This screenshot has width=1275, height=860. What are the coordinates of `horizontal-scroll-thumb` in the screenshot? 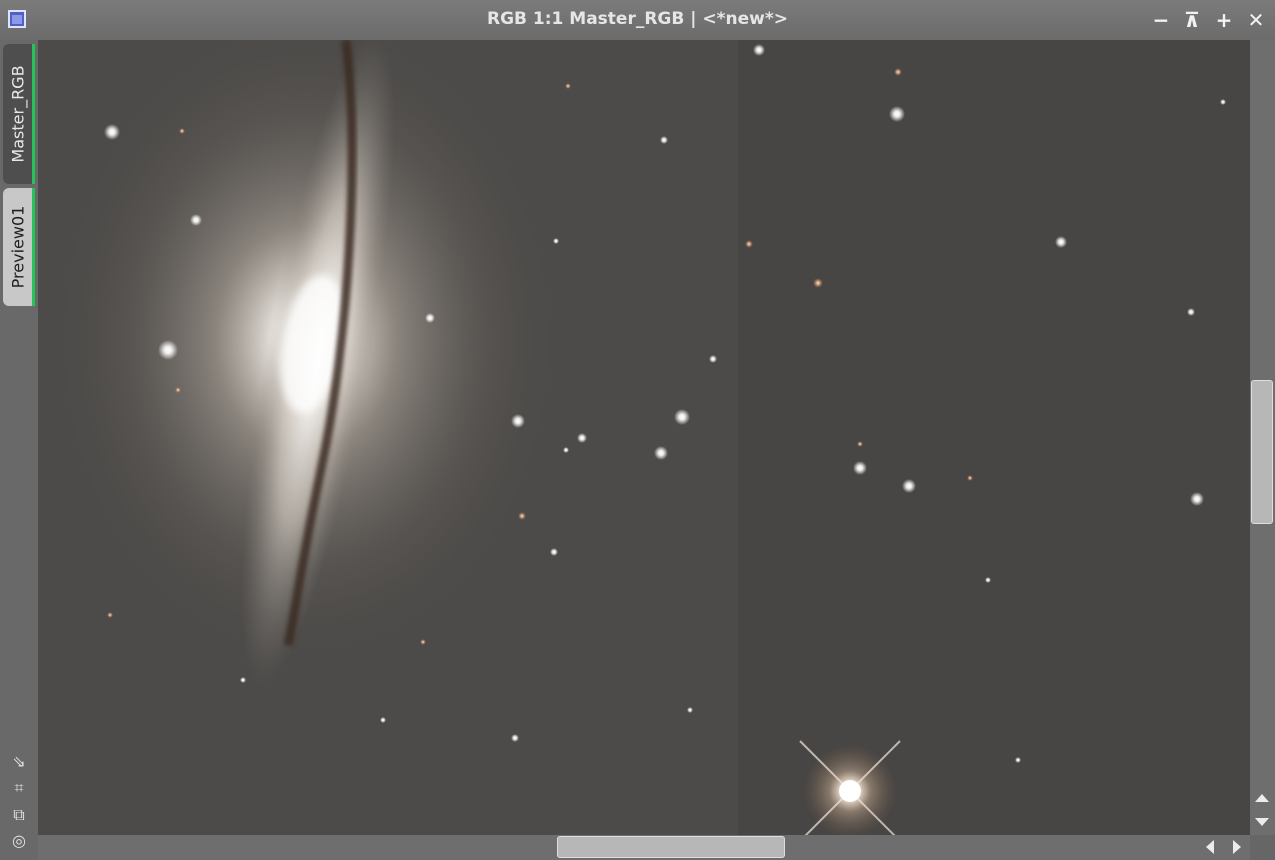 It's located at (671, 847).